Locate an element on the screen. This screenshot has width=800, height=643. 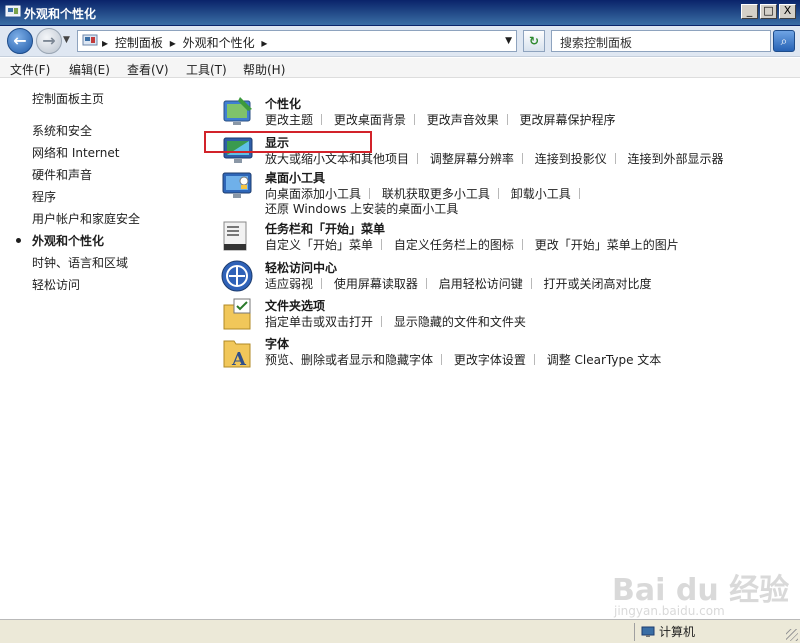
watermark-logo: Bai du 经验 is located at coordinates (701, 590).